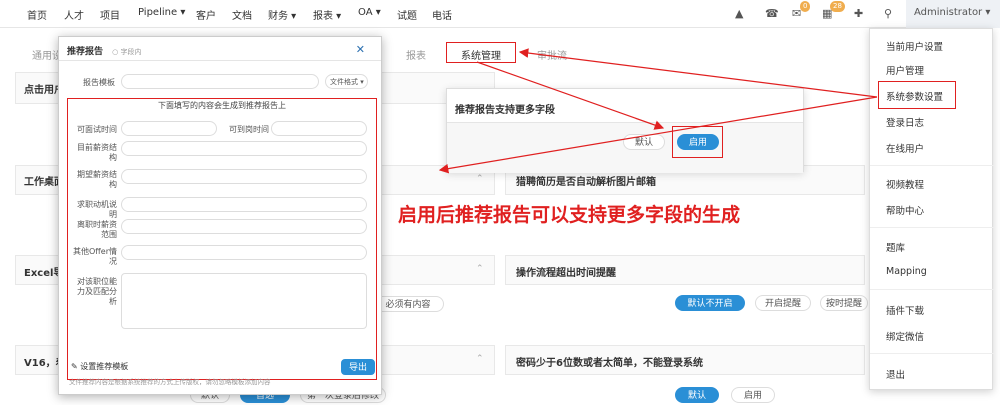  What do you see at coordinates (888, 13) in the screenshot?
I see `search-icon: ⚲` at bounding box center [888, 13].